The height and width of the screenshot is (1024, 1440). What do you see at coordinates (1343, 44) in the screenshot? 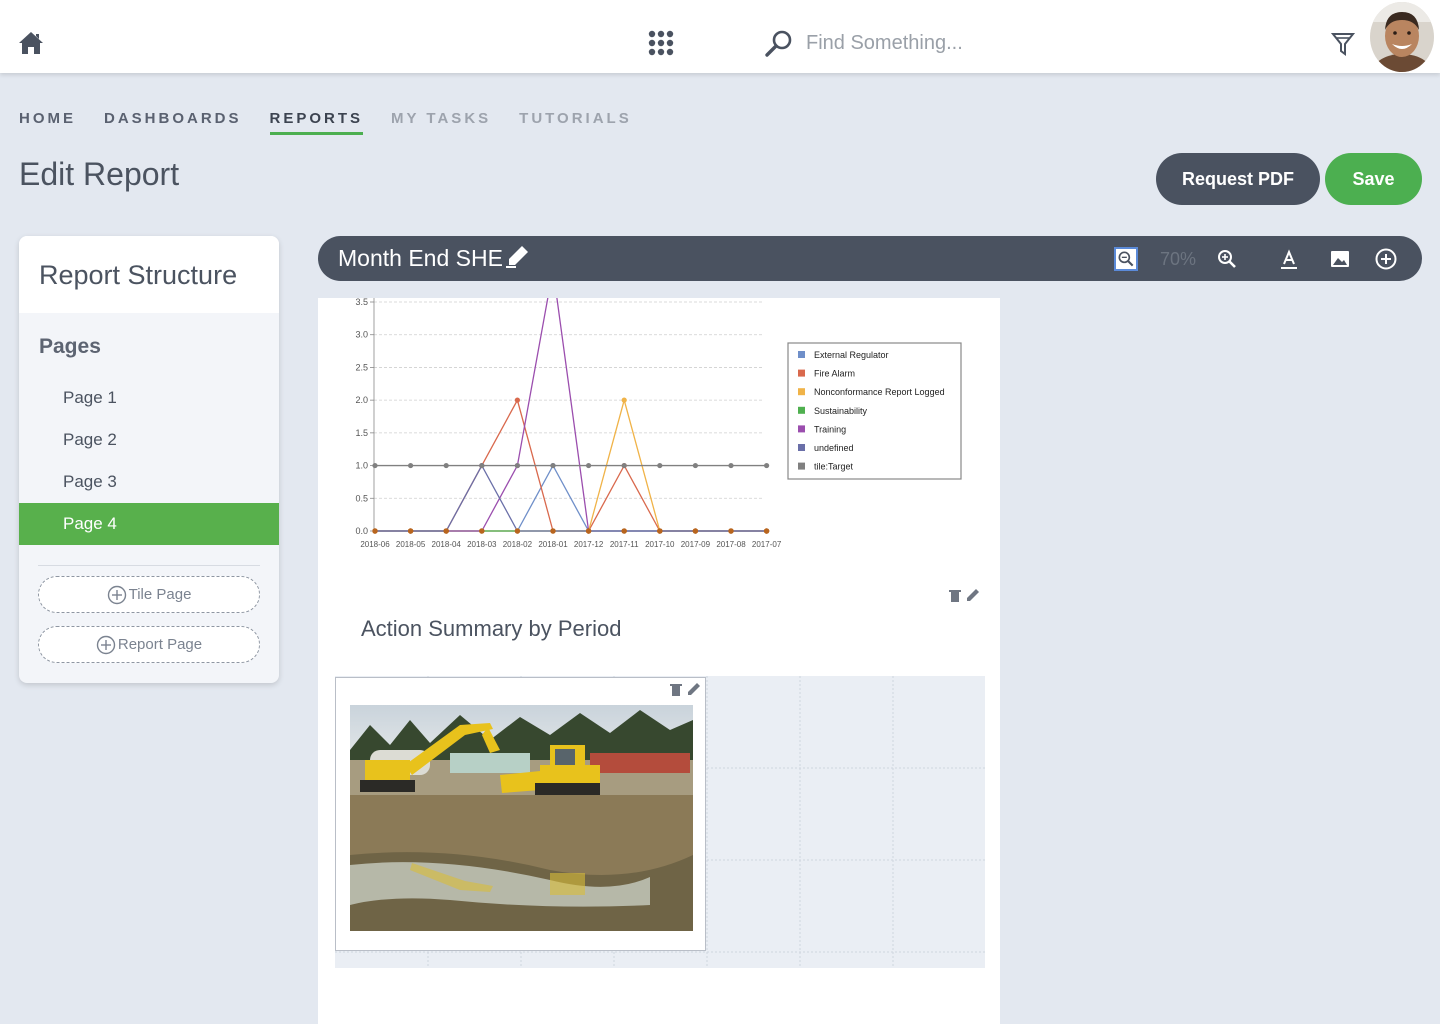
I see `filter-icon` at bounding box center [1343, 44].